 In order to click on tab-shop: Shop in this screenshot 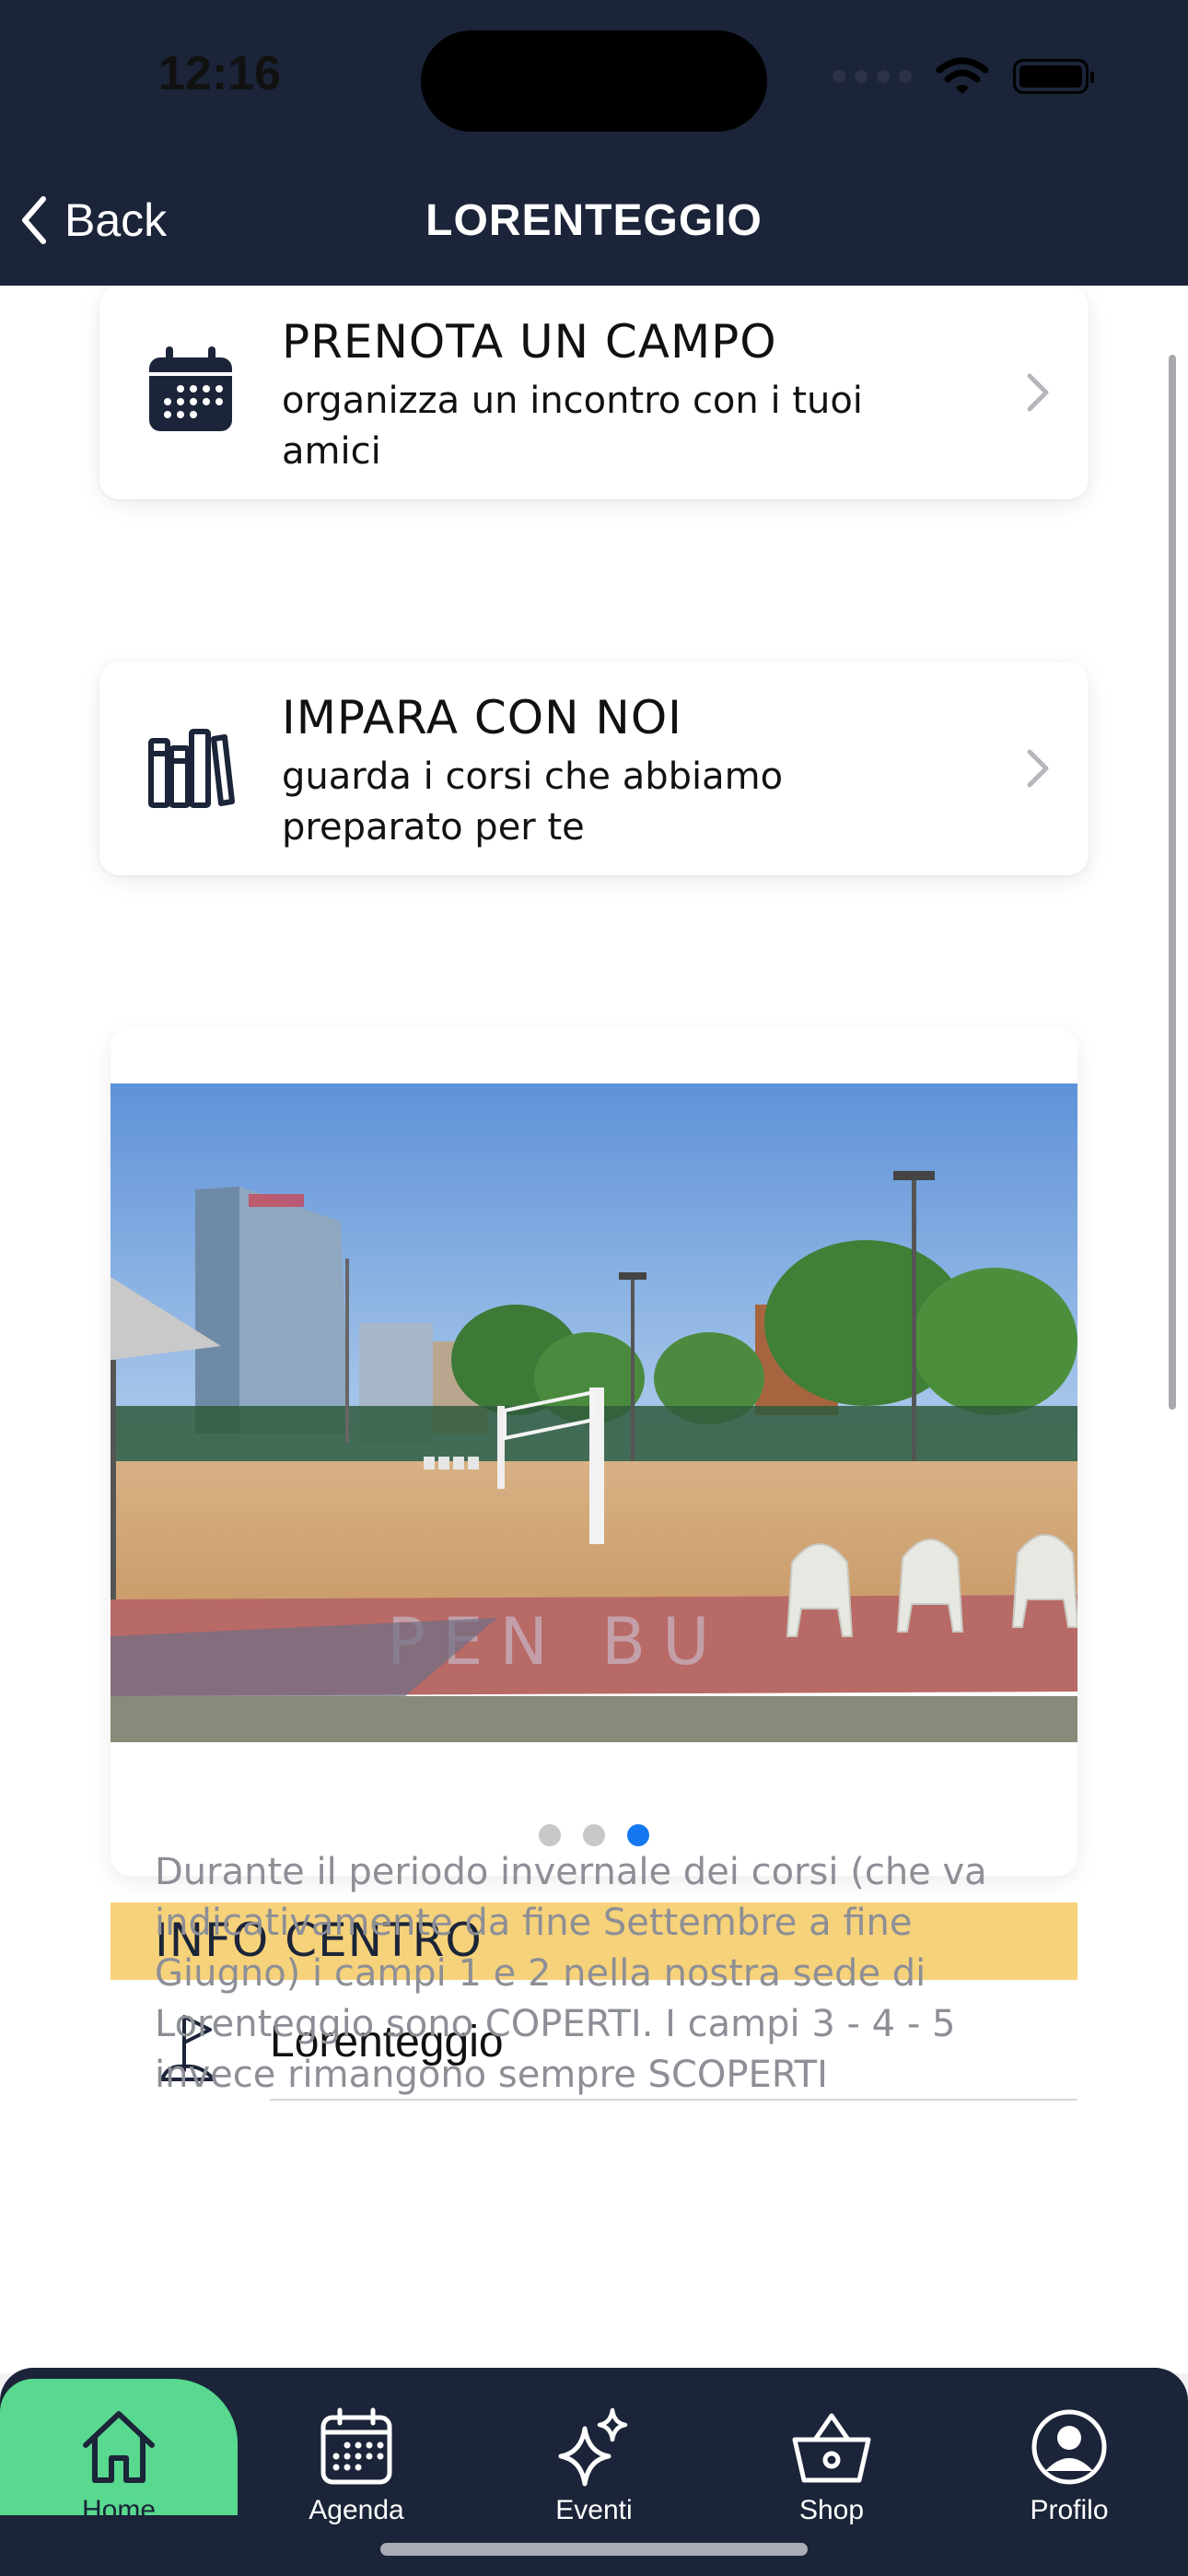, I will do `click(831, 2460)`.